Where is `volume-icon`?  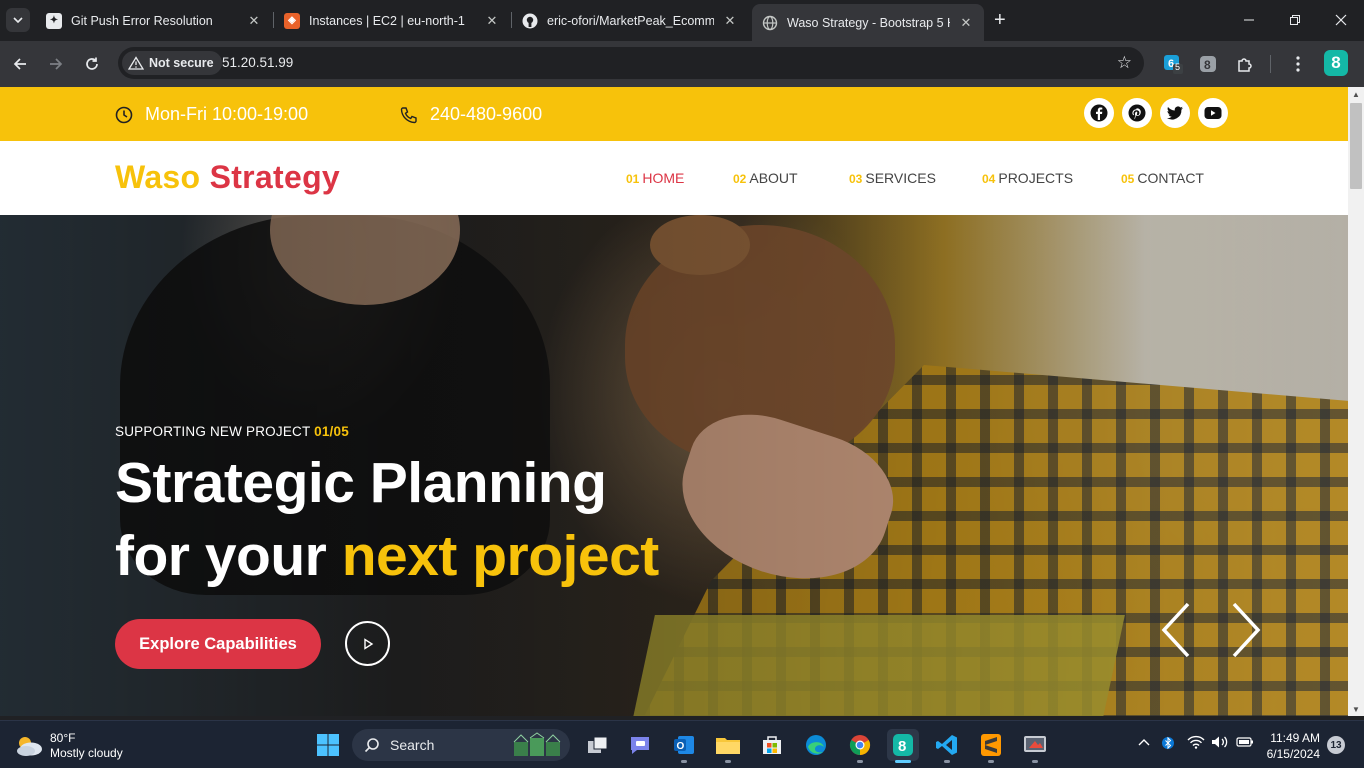
volume-icon is located at coordinates (1220, 743).